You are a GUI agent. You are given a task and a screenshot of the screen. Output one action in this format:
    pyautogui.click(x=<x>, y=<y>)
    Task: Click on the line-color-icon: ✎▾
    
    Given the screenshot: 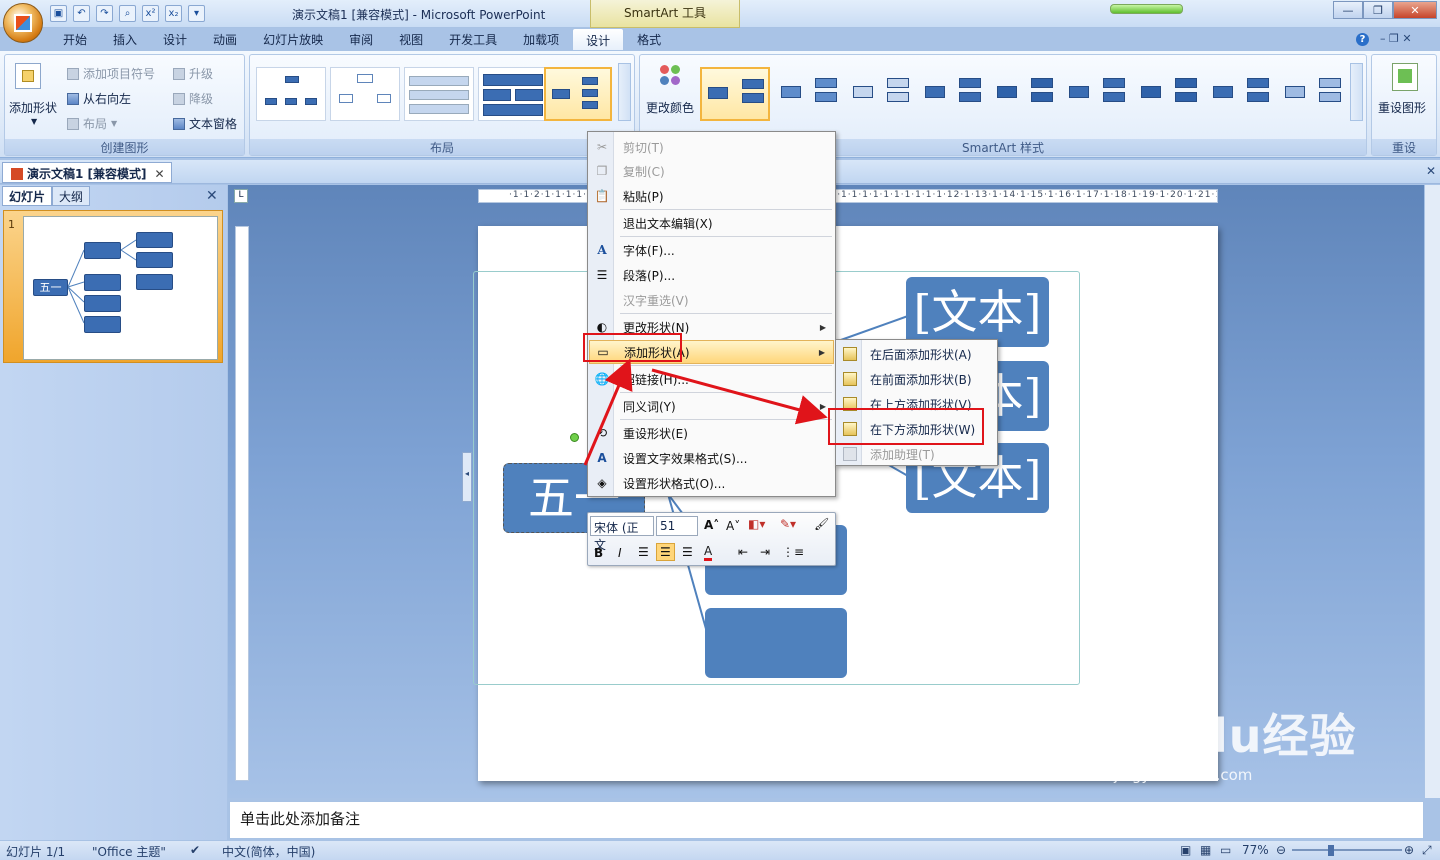 What is the action you would take?
    pyautogui.click(x=788, y=524)
    